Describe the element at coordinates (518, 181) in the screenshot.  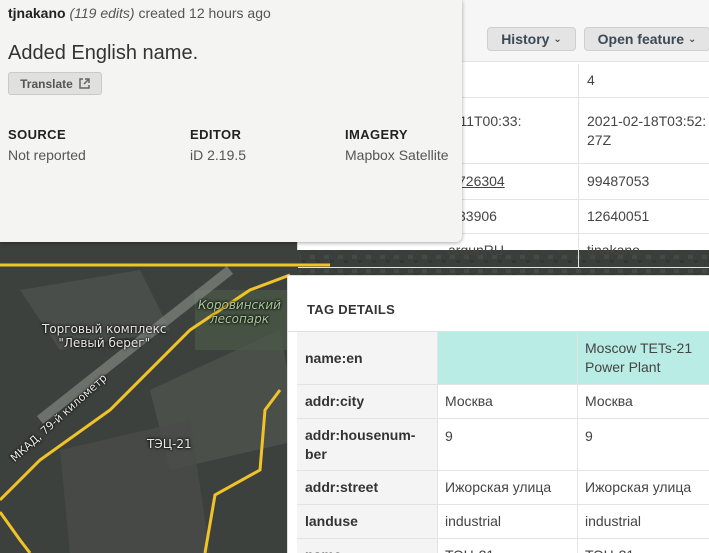
I see `history-link-old: 726304` at that location.